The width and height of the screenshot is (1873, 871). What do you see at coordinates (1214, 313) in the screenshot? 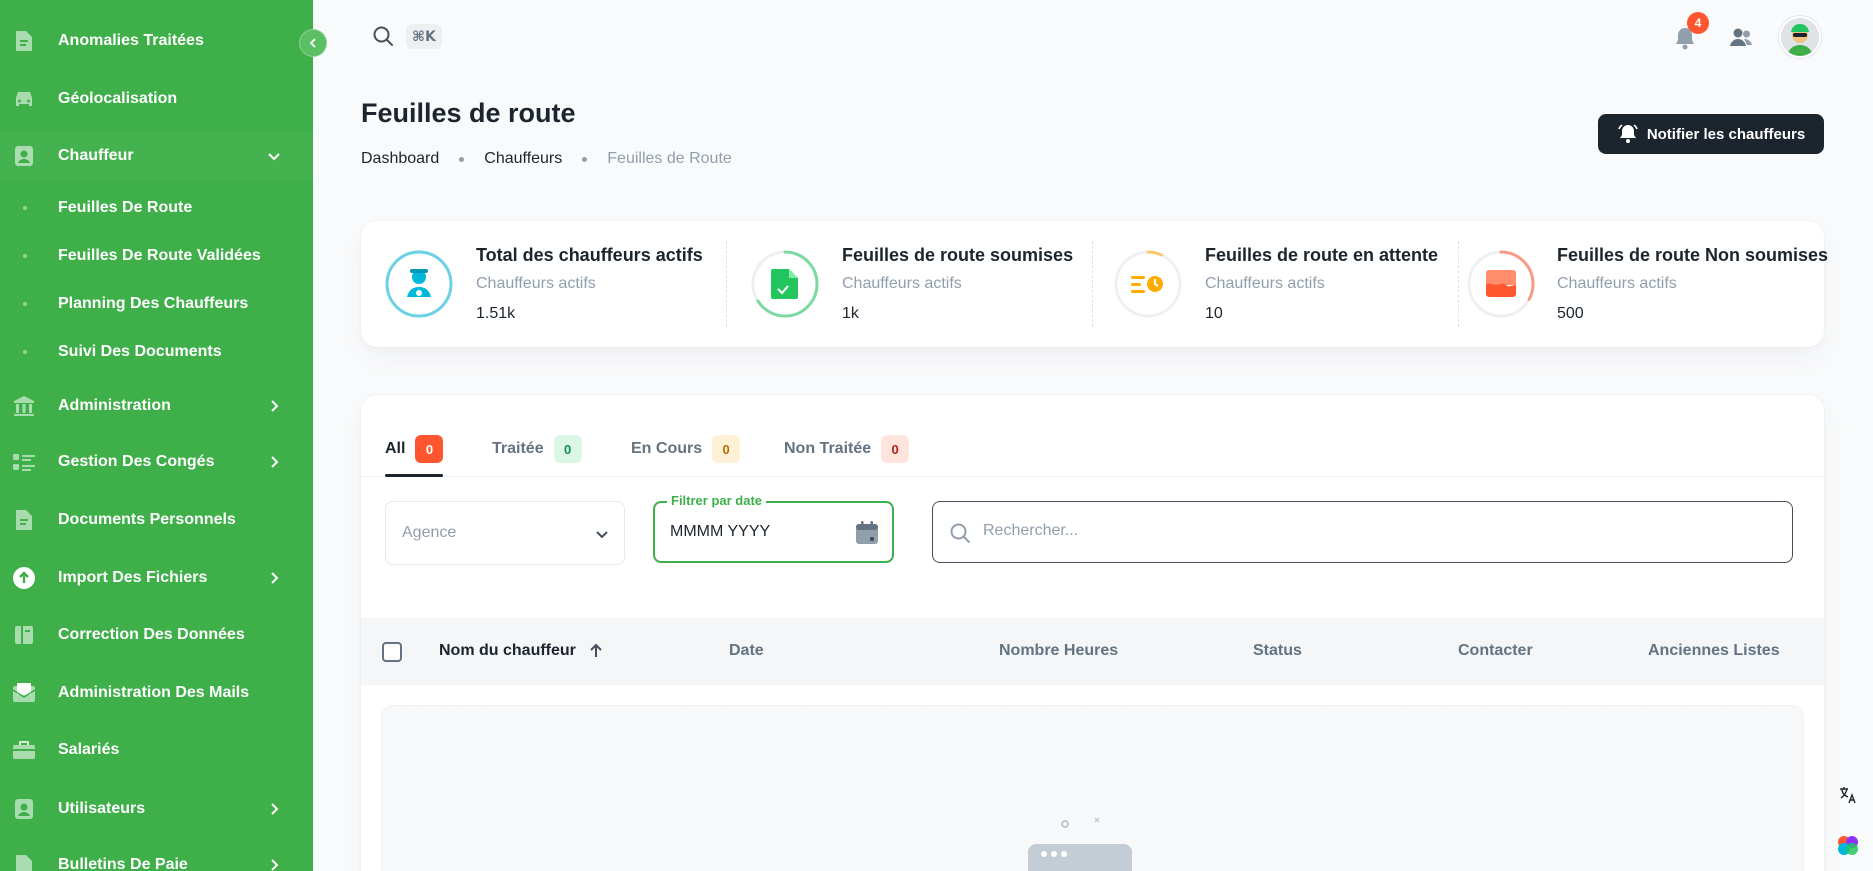
I see `stat-value: 10` at bounding box center [1214, 313].